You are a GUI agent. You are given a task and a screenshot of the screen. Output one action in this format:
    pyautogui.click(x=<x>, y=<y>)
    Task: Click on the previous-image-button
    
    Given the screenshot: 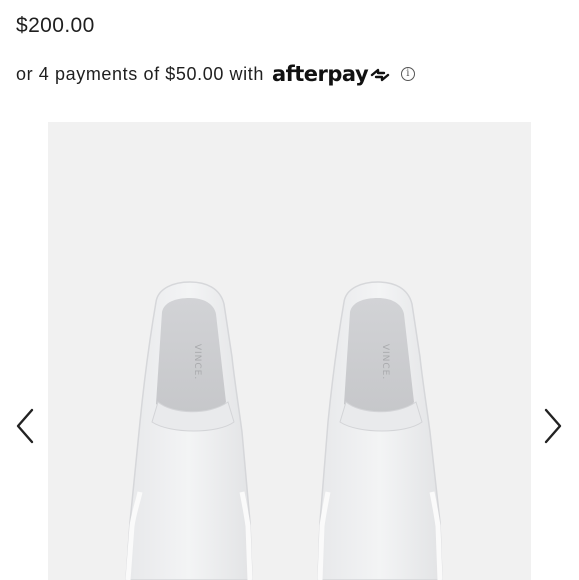 What is the action you would take?
    pyautogui.click(x=25, y=426)
    